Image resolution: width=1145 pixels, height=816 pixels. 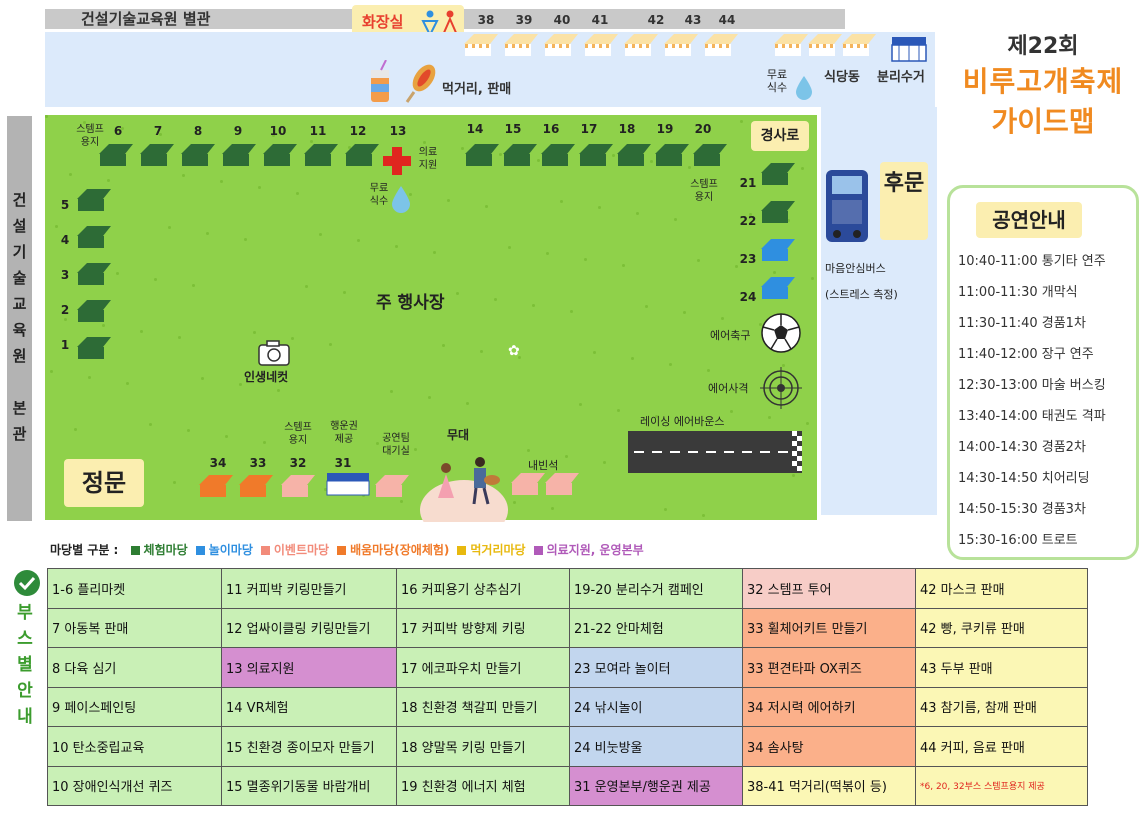 What do you see at coordinates (748, 221) in the screenshot?
I see `booth-number: 22` at bounding box center [748, 221].